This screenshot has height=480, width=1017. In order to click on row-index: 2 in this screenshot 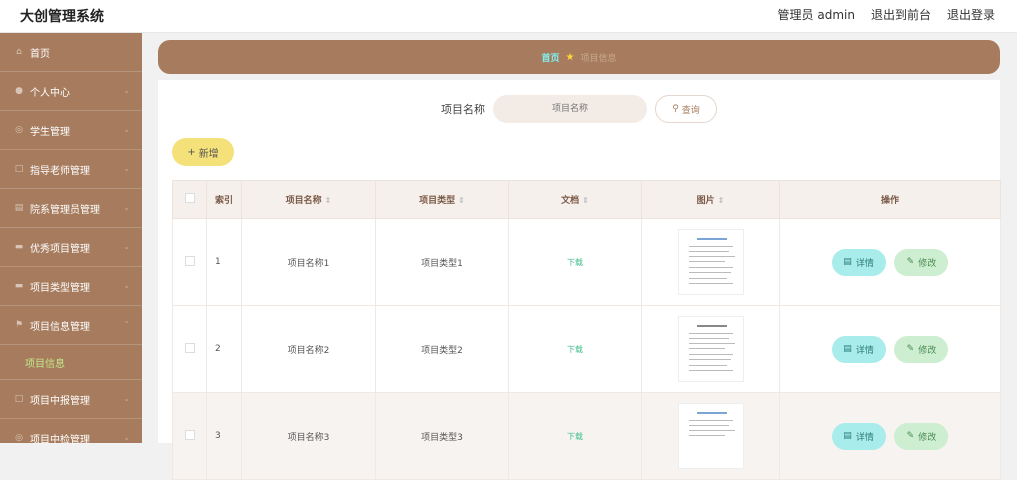, I will do `click(224, 349)`.